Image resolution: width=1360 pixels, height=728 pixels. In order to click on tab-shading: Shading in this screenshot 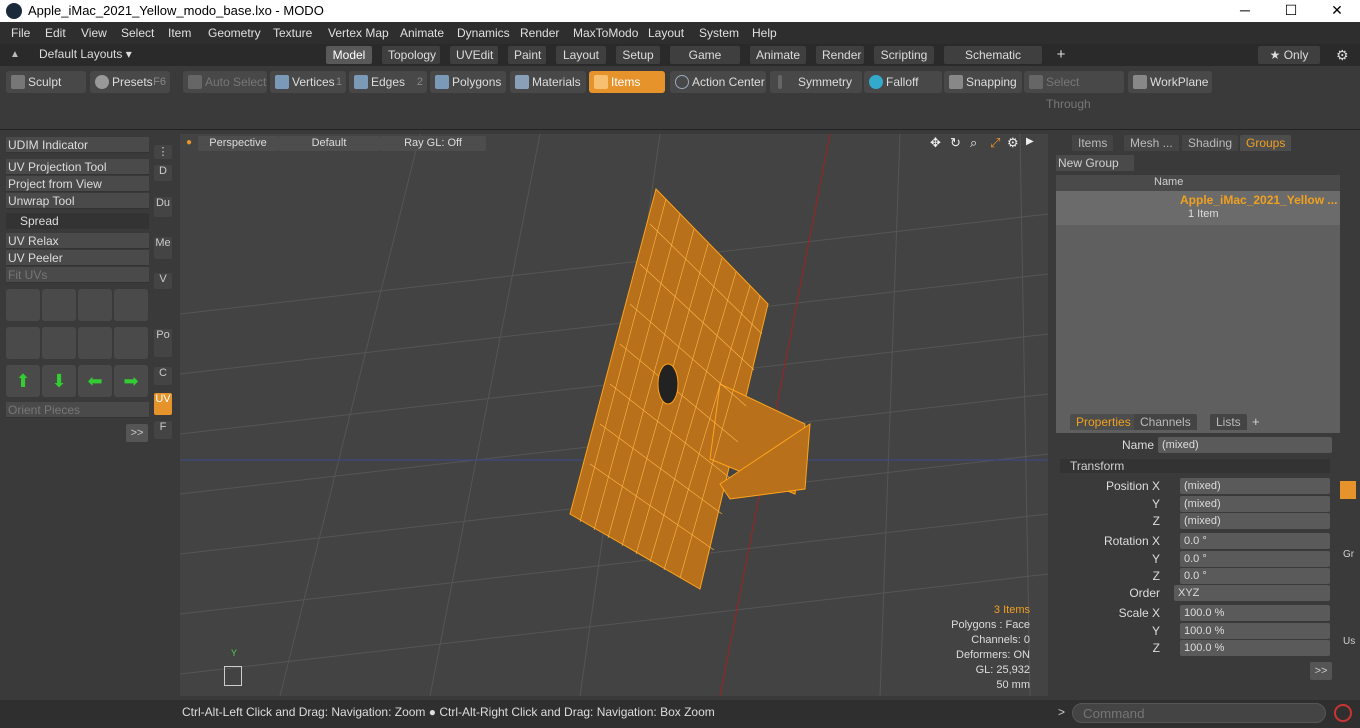, I will do `click(1210, 143)`.